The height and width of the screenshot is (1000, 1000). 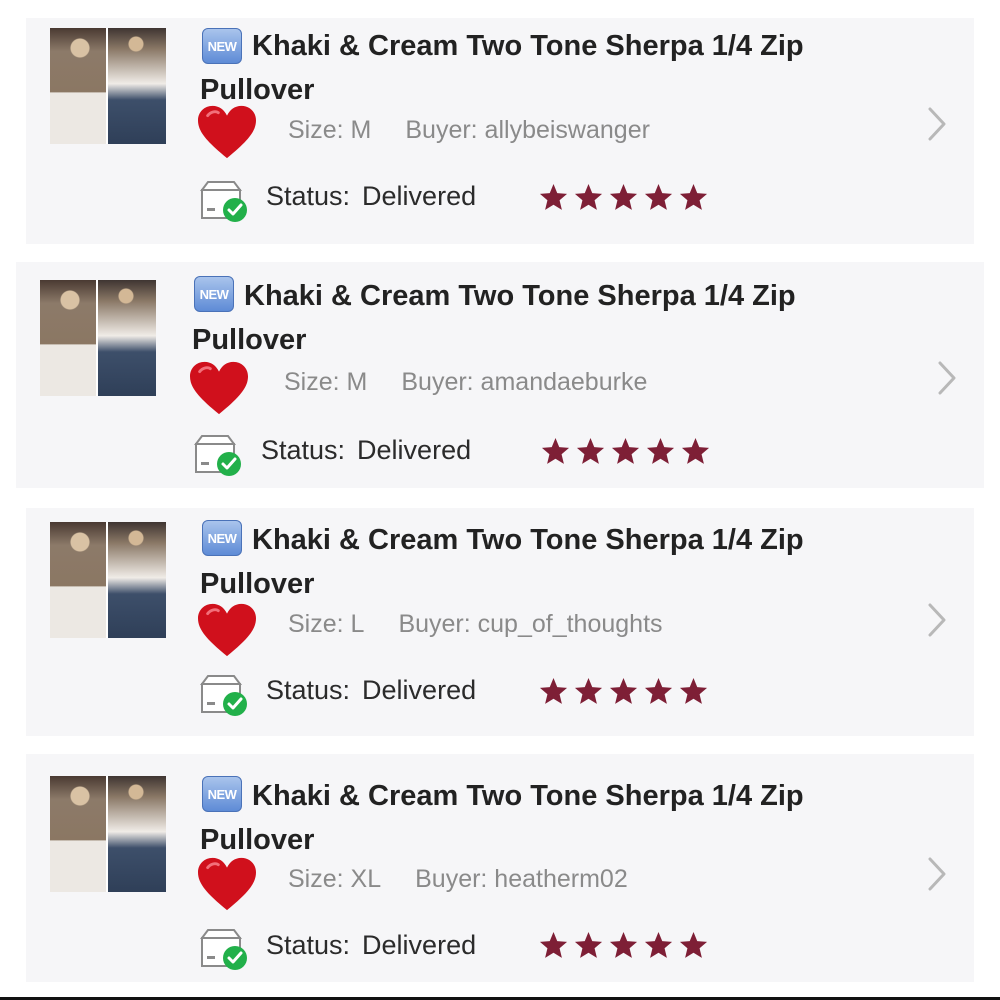 What do you see at coordinates (521, 879) in the screenshot?
I see `buyer-link: Buyer: heatherm02` at bounding box center [521, 879].